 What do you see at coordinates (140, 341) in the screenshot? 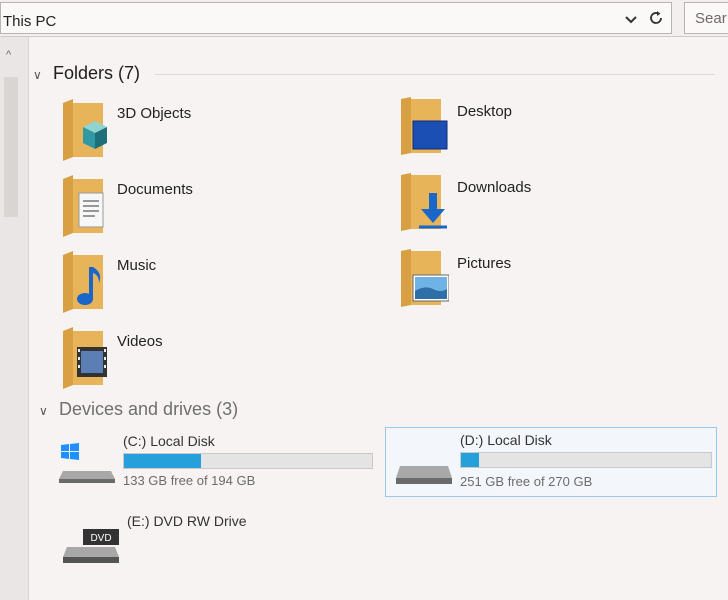
I see `folder-label: Videos` at bounding box center [140, 341].